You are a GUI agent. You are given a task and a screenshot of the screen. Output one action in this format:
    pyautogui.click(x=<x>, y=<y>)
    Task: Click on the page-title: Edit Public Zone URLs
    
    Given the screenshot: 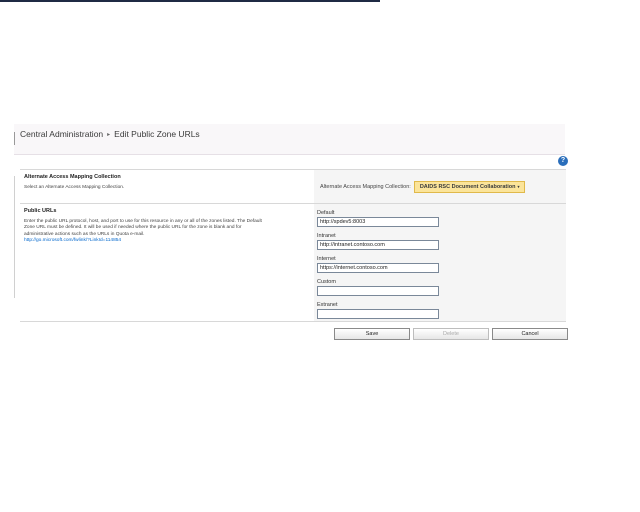 What is the action you would take?
    pyautogui.click(x=157, y=134)
    